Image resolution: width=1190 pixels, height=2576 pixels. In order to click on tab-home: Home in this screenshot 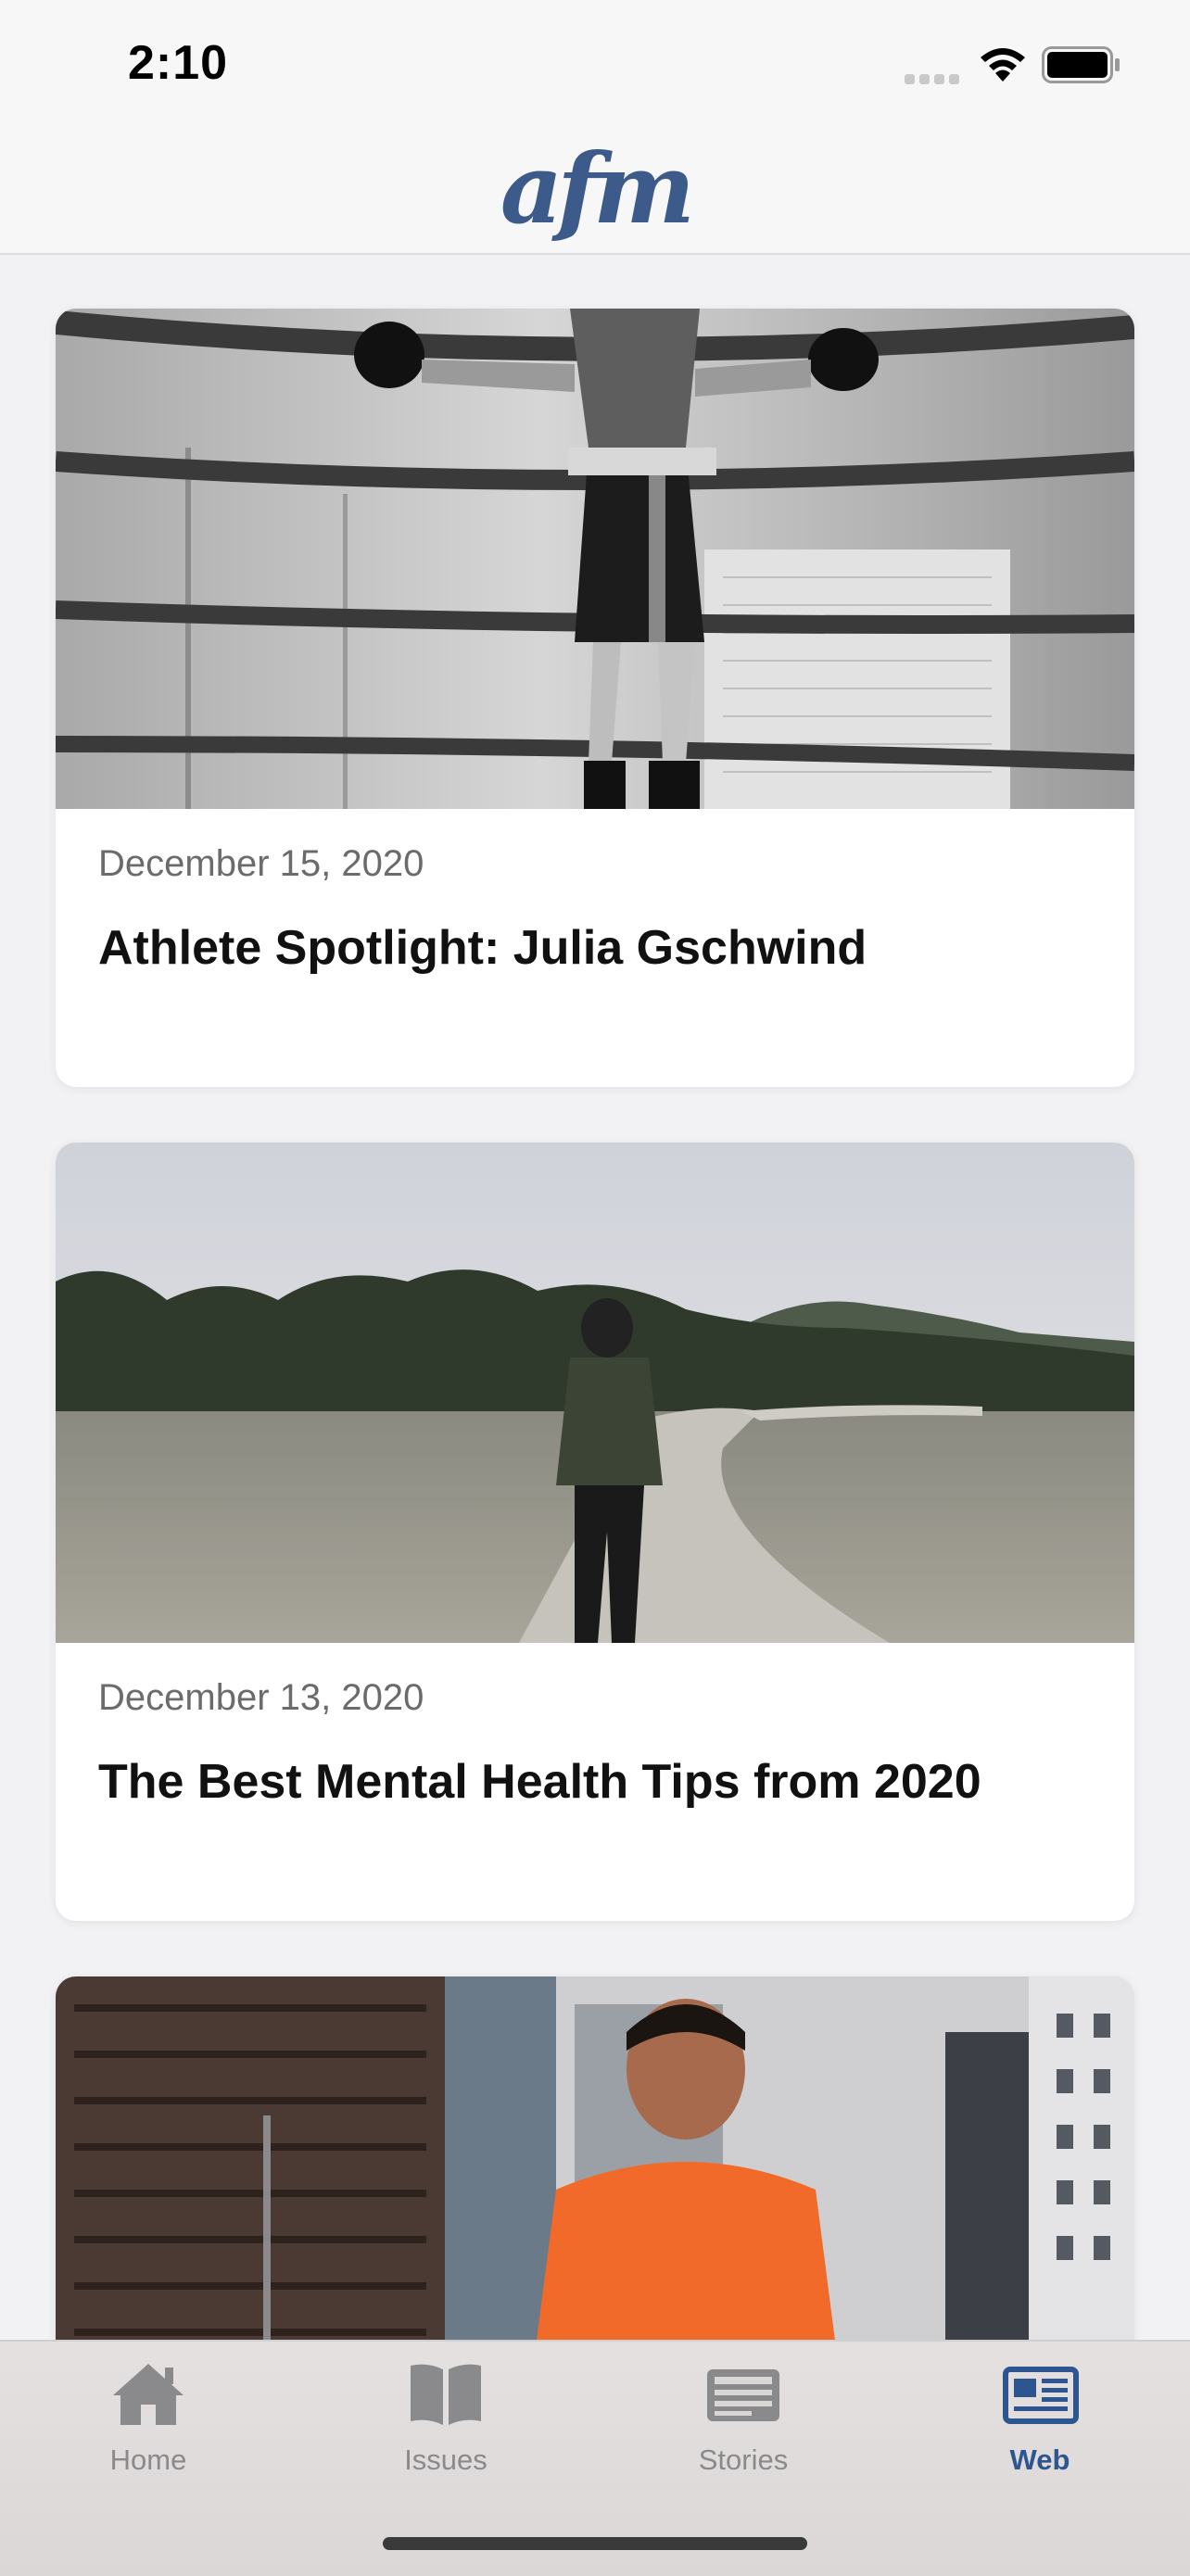, I will do `click(148, 2418)`.